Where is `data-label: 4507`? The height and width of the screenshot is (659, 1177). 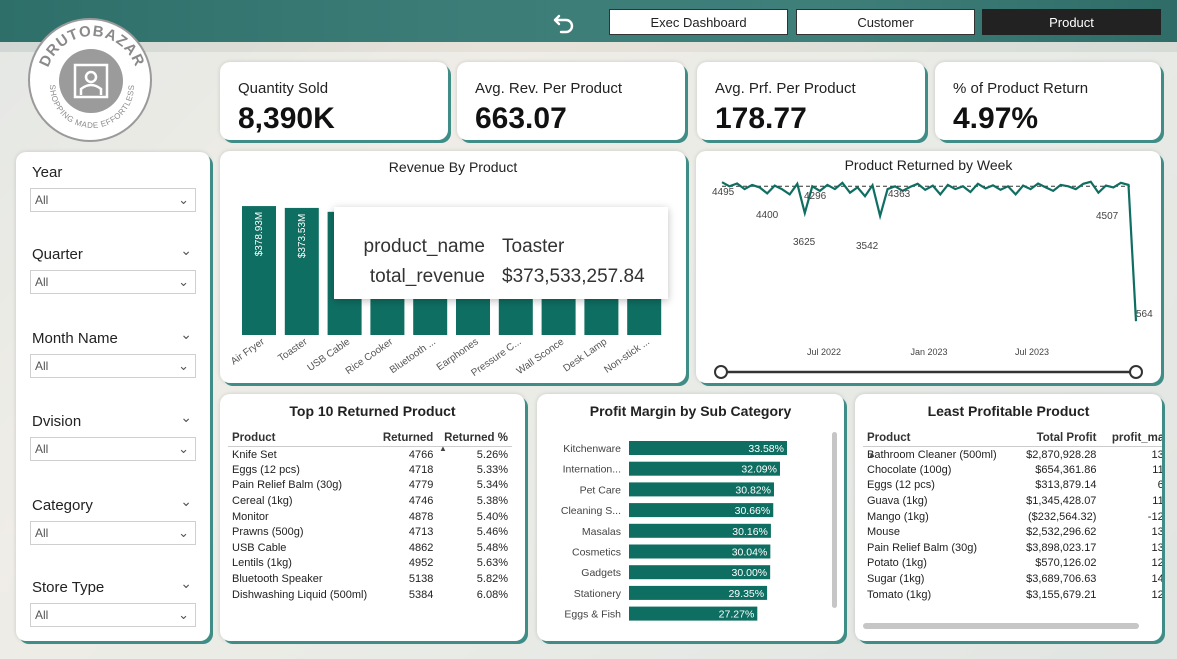 data-label: 4507 is located at coordinates (1107, 216).